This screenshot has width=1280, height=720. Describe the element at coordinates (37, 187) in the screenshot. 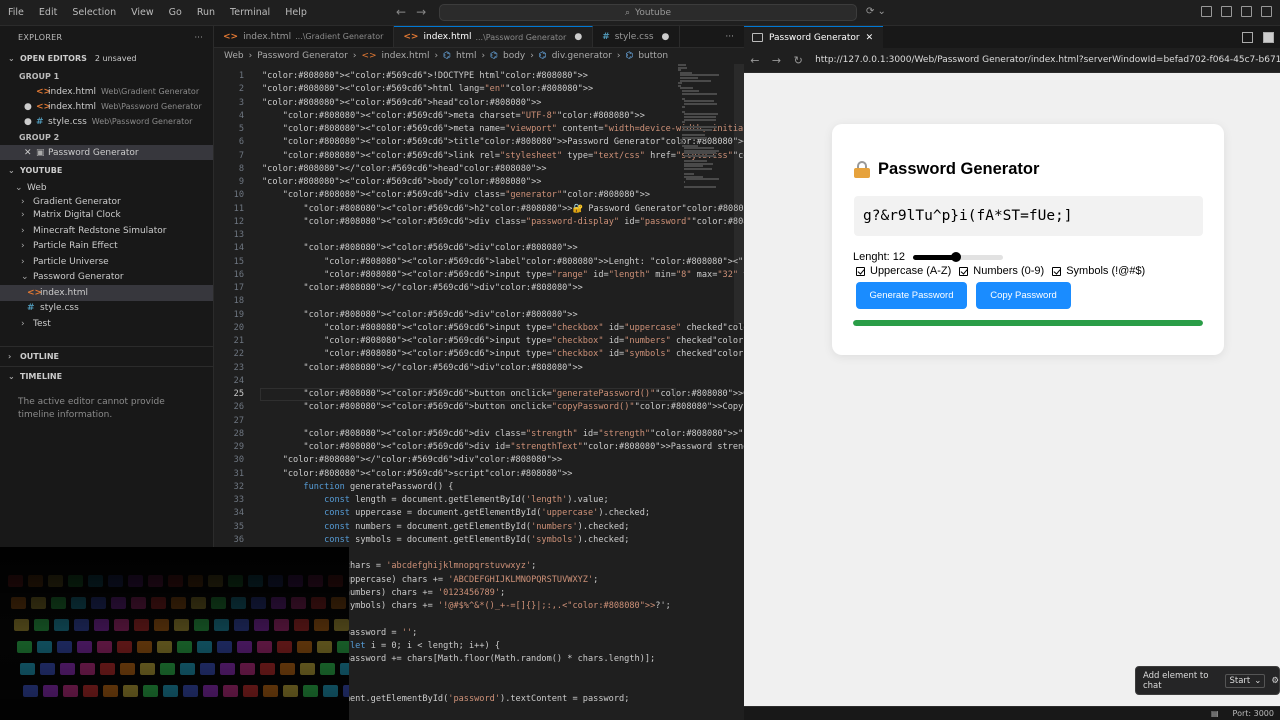

I see `folder-label: Web` at that location.